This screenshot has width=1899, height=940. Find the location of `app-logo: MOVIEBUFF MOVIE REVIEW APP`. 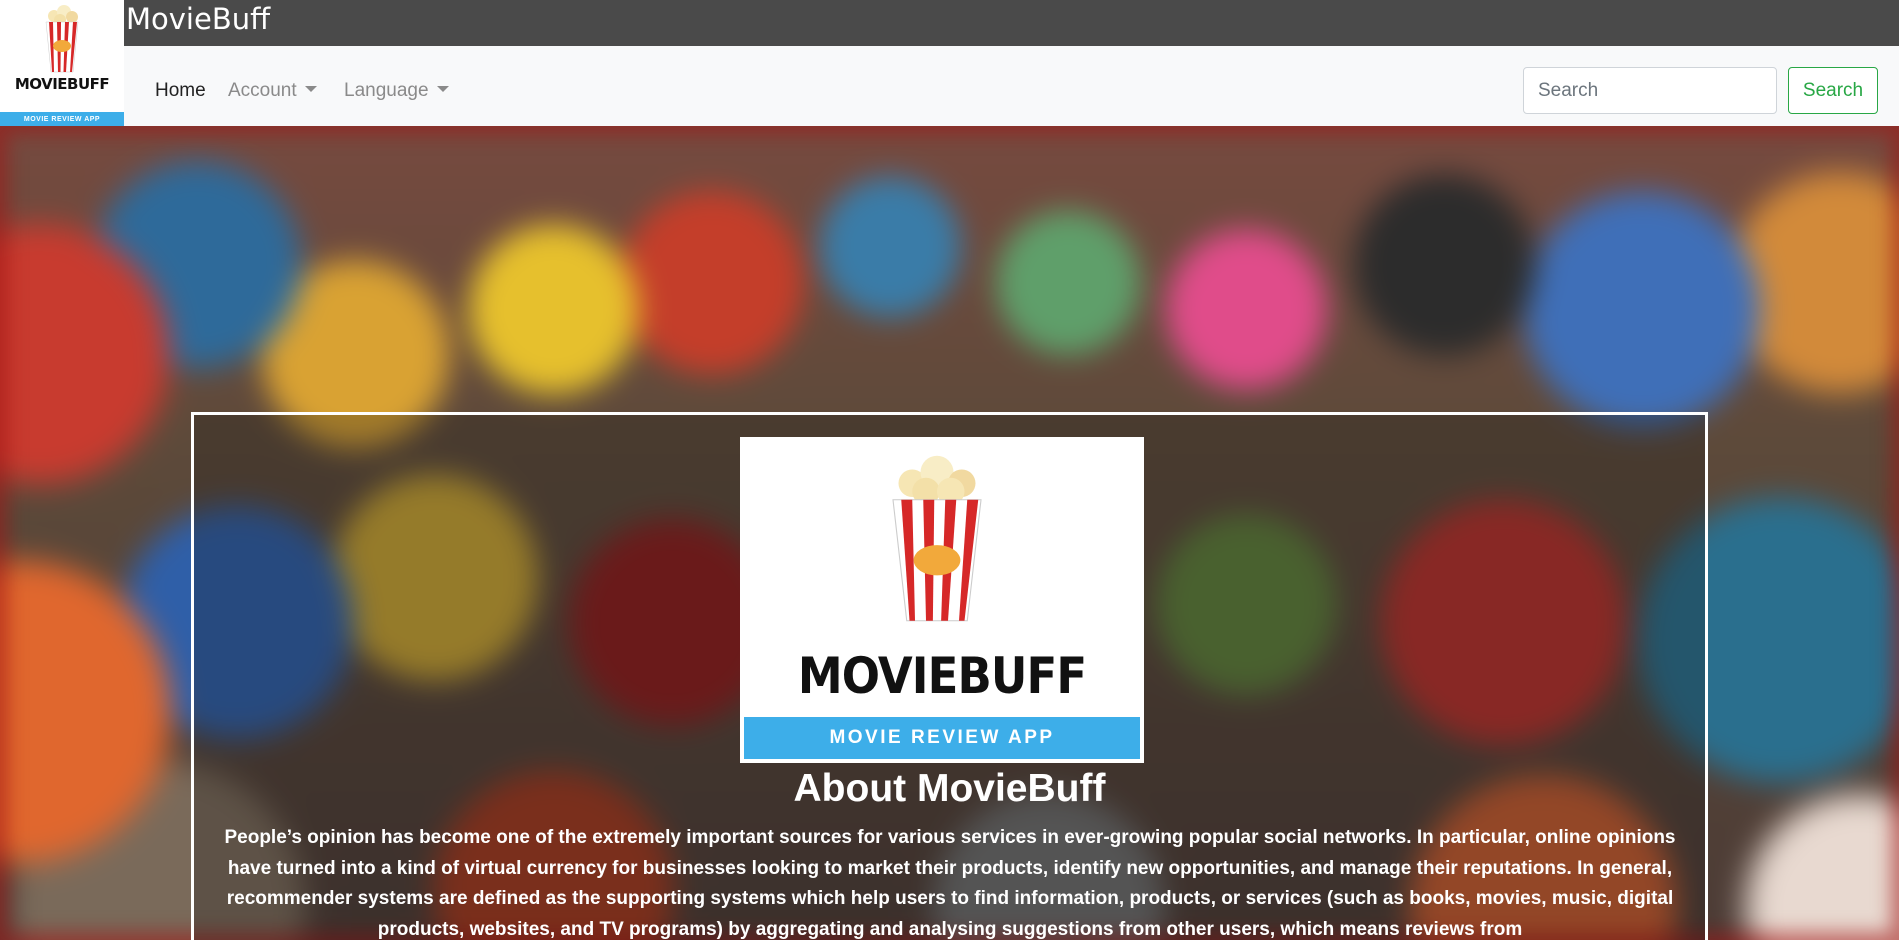

app-logo: MOVIEBUFF MOVIE REVIEW APP is located at coordinates (62, 63).